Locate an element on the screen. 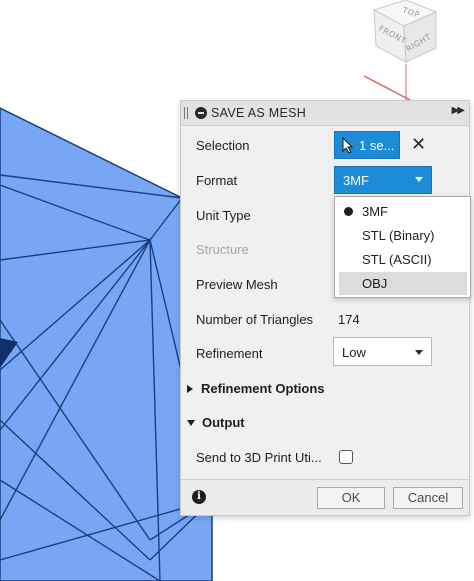 Image resolution: width=474 pixels, height=581 pixels. refinement-options-label: Refinement Options is located at coordinates (263, 388).